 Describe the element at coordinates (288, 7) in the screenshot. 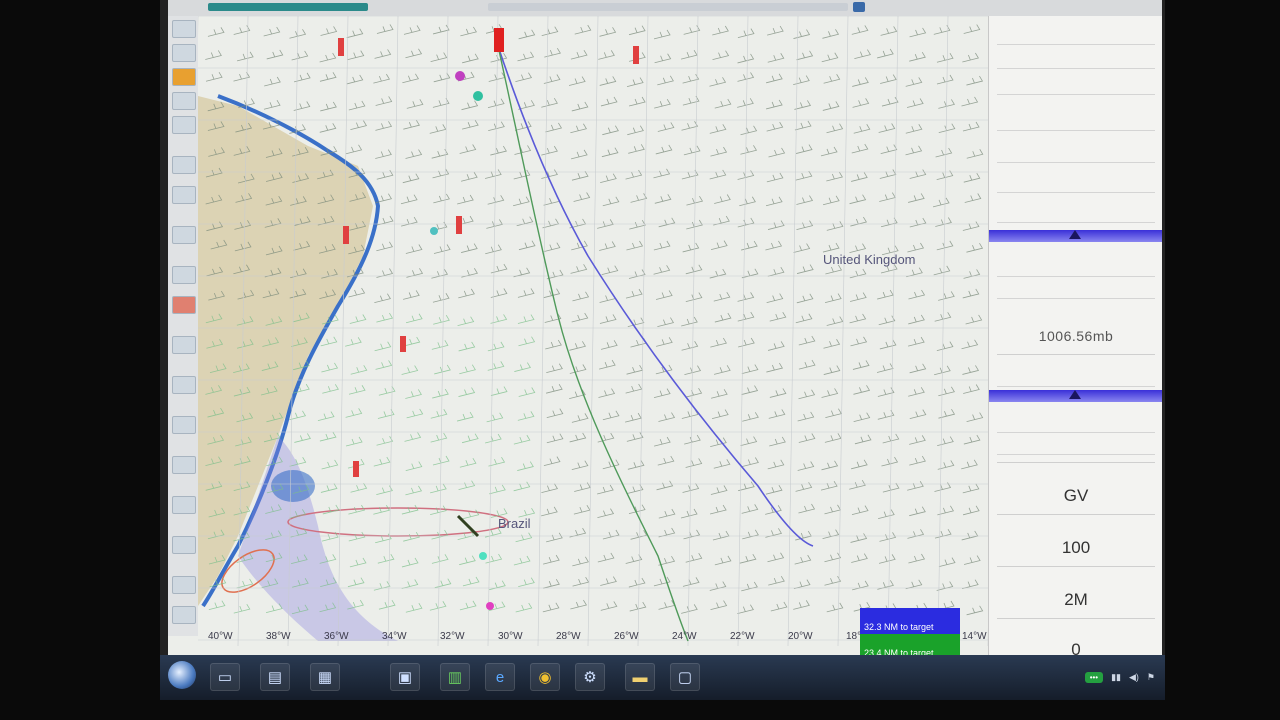

I see `toolbar-strip` at that location.